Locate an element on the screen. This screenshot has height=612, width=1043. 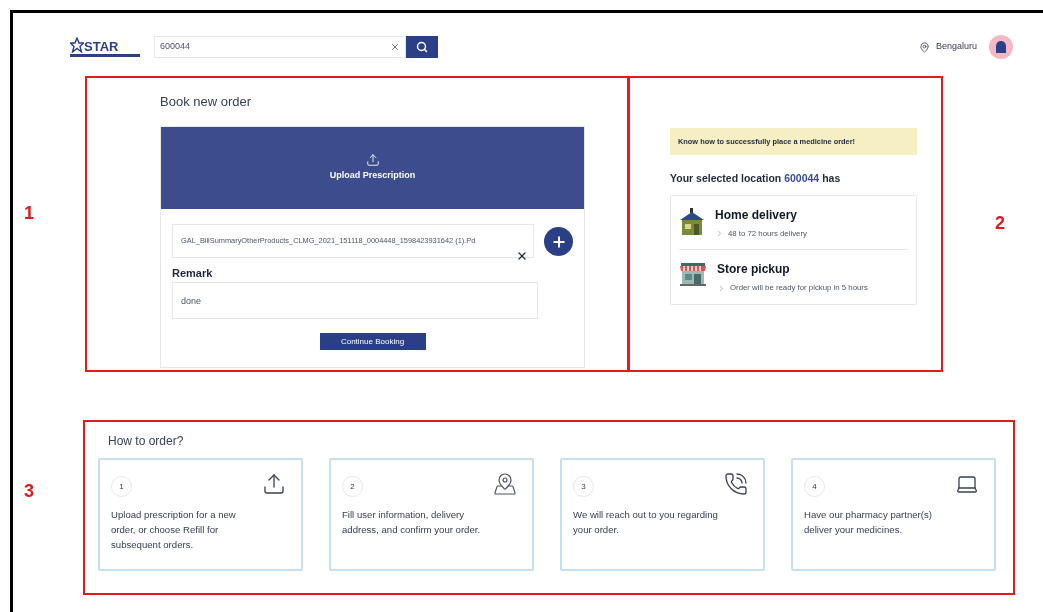
store-icon is located at coordinates (693, 274).